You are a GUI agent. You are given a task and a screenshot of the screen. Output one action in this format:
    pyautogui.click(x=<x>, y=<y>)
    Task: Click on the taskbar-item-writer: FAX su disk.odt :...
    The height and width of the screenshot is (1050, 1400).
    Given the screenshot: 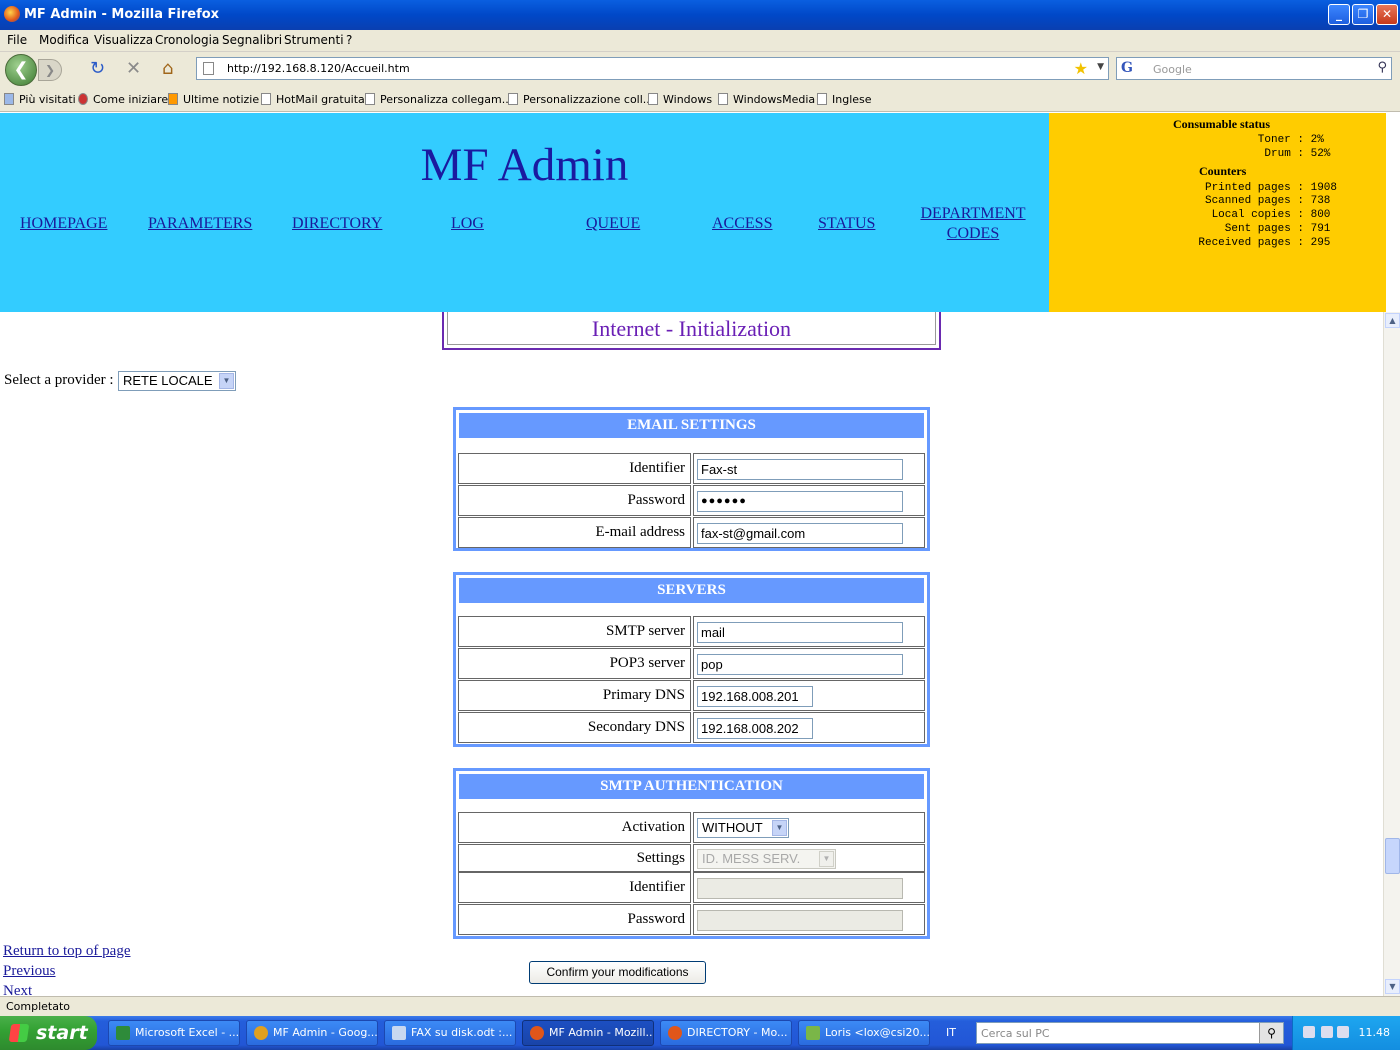 What is the action you would take?
    pyautogui.click(x=450, y=1033)
    